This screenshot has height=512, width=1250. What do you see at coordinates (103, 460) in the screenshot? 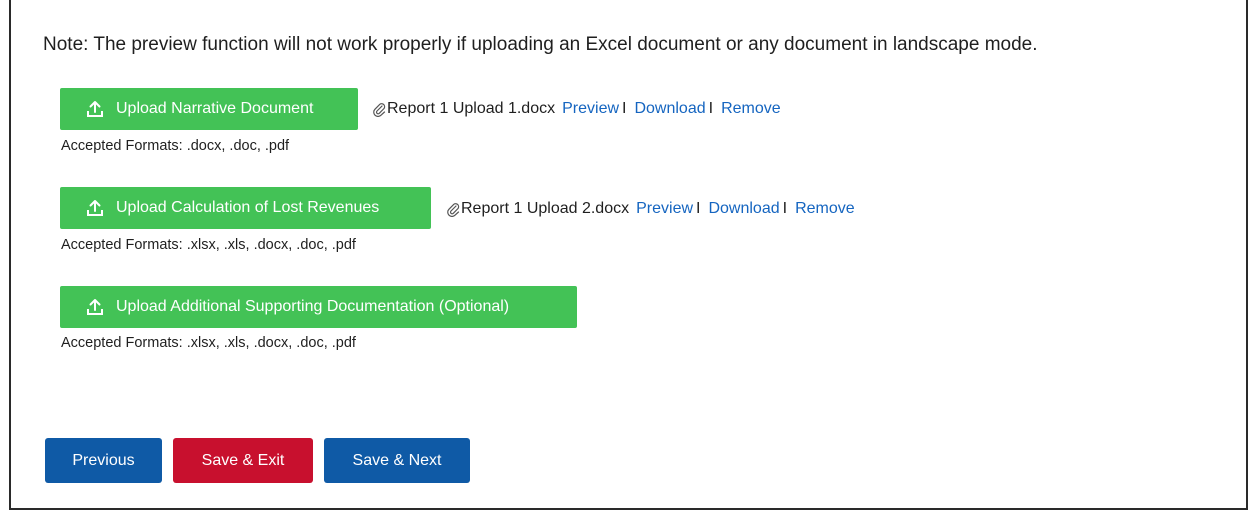
I see `previous-button: Previous` at bounding box center [103, 460].